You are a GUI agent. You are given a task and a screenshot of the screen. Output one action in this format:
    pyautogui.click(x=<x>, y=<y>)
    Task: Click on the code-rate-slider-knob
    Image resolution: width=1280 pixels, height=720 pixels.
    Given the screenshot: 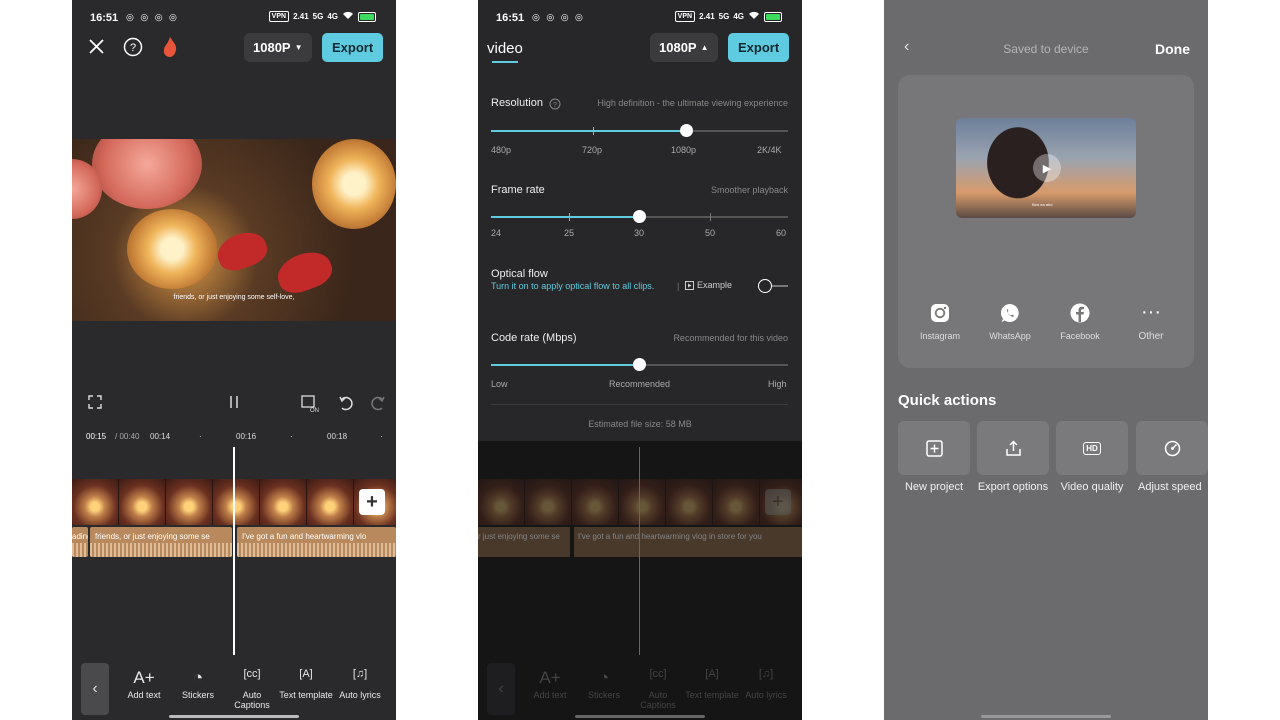 What is the action you would take?
    pyautogui.click(x=639, y=364)
    